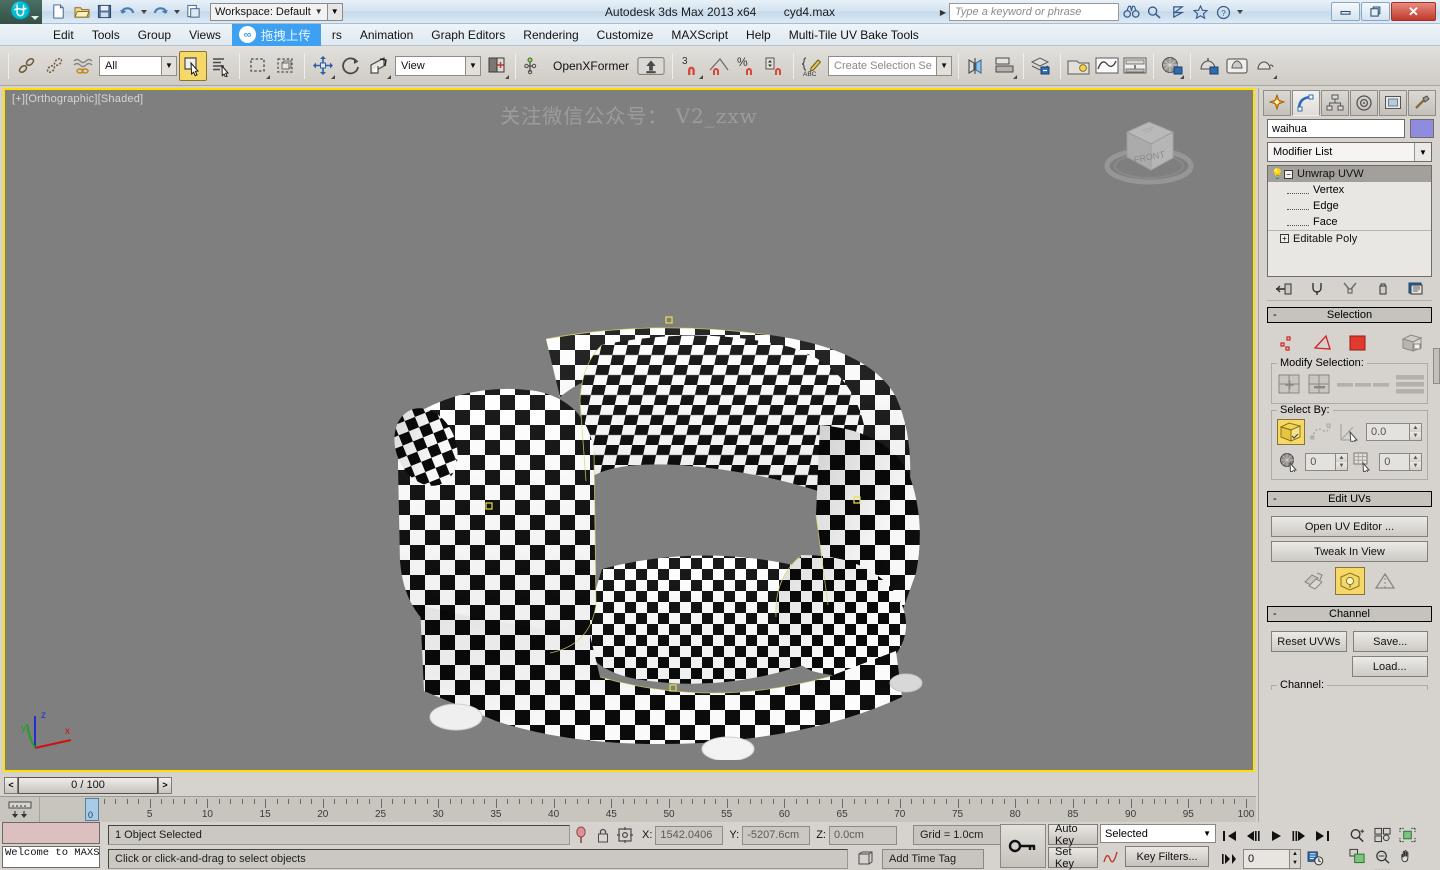 This screenshot has height=870, width=1440. What do you see at coordinates (81, 12) in the screenshot?
I see `open-file-icon` at bounding box center [81, 12].